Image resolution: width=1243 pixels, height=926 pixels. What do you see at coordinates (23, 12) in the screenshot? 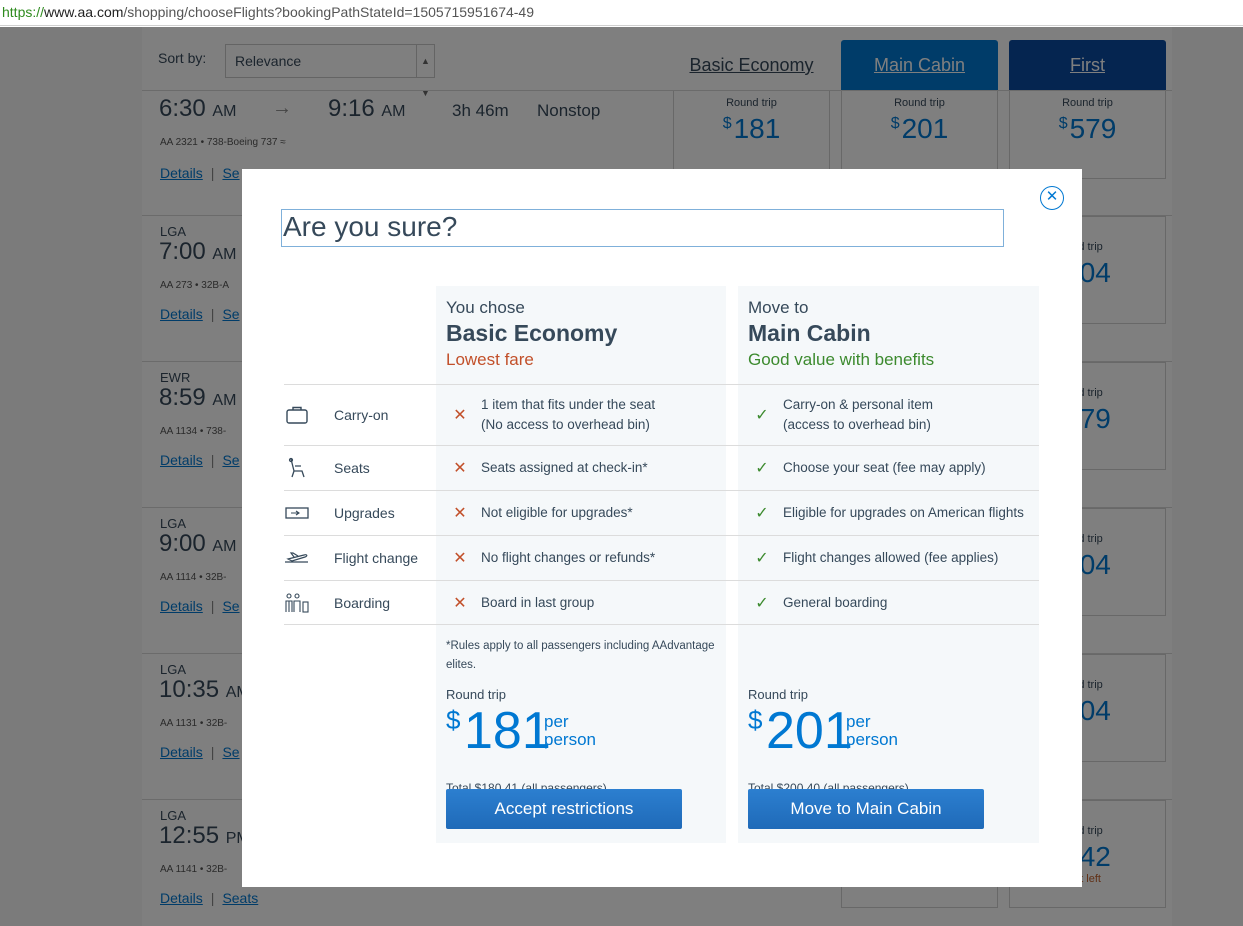
I see `url-protocol: https://` at bounding box center [23, 12].